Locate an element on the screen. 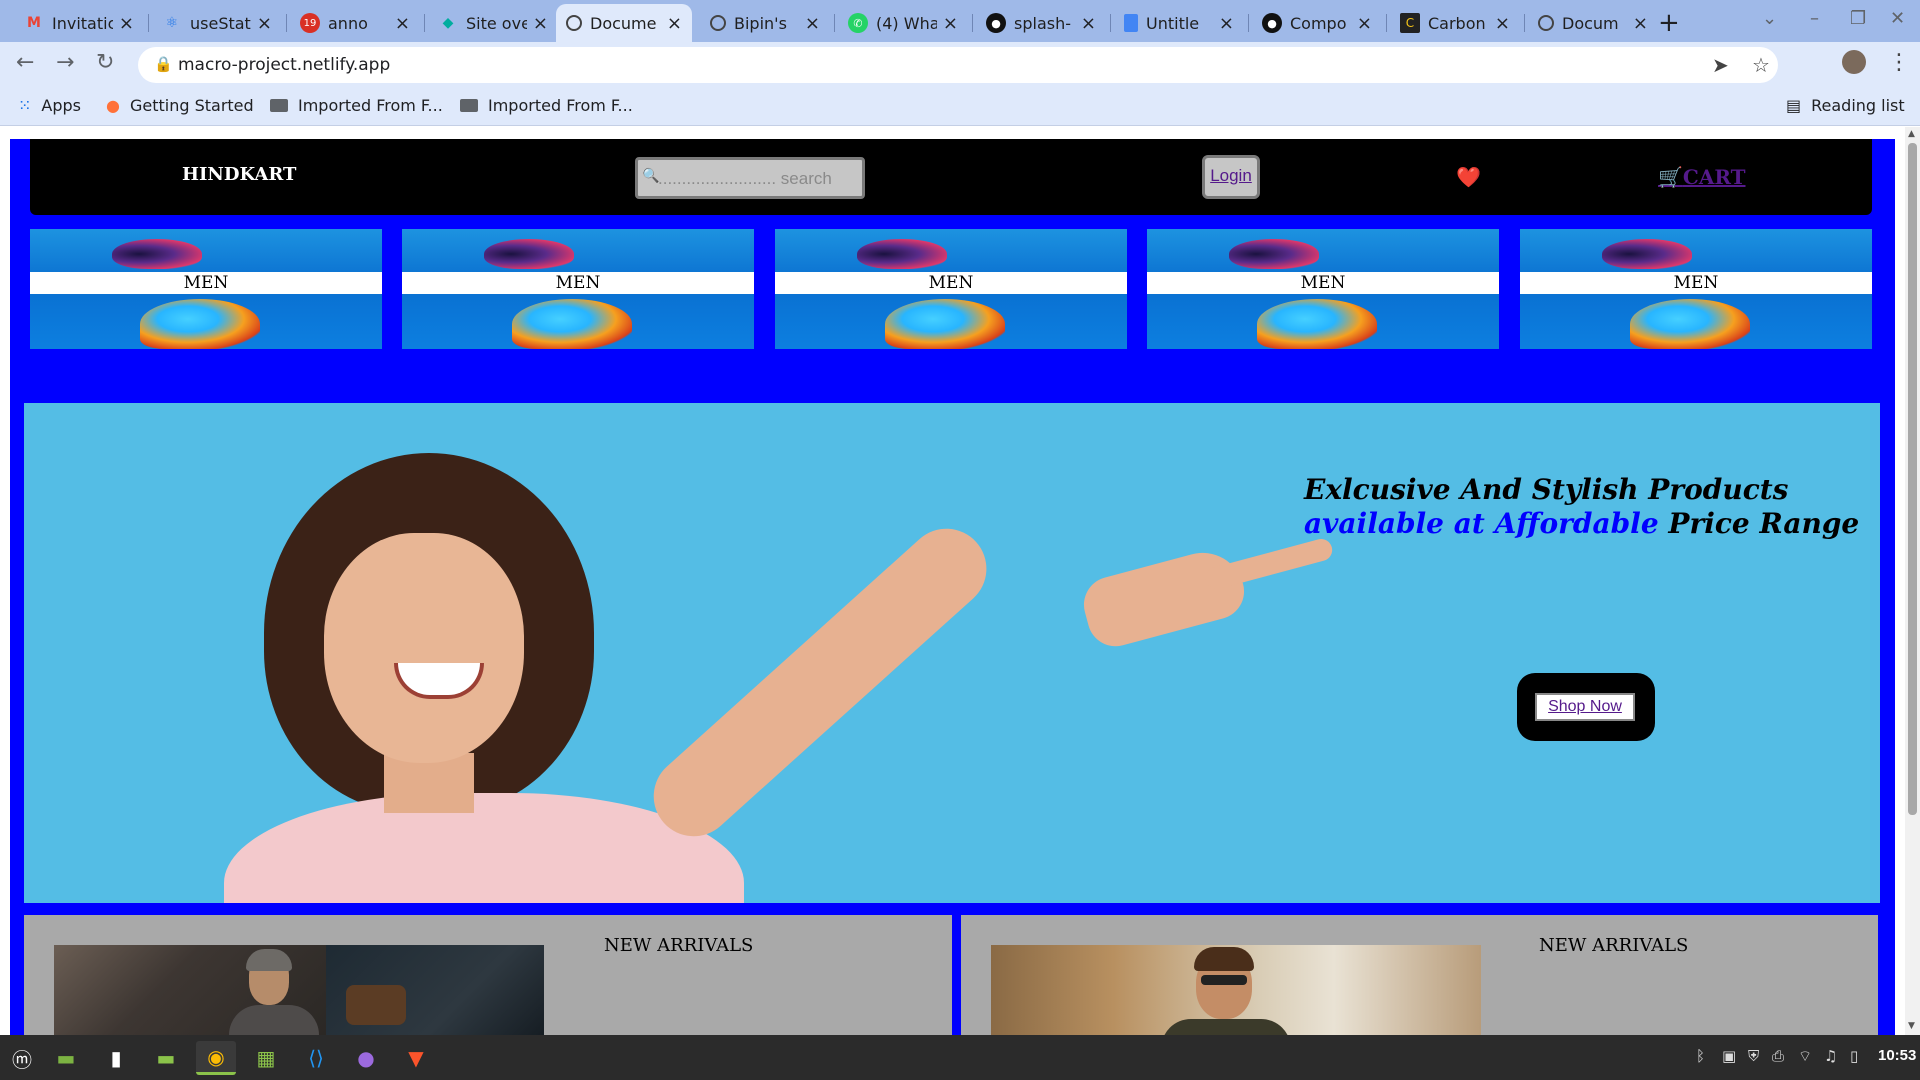 The width and height of the screenshot is (1920, 1080). battery-icon: ▯ is located at coordinates (1854, 1056).